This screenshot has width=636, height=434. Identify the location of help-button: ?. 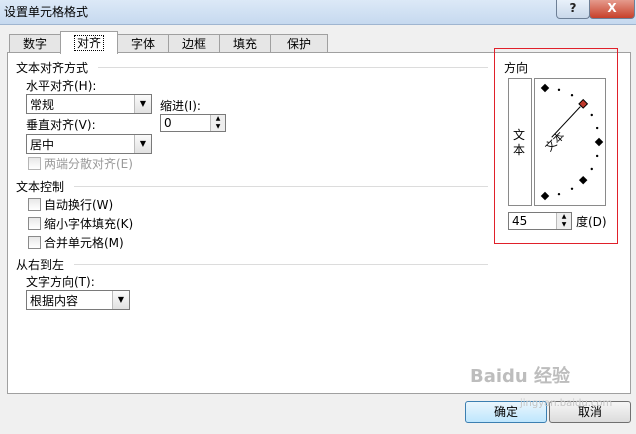
(573, 9).